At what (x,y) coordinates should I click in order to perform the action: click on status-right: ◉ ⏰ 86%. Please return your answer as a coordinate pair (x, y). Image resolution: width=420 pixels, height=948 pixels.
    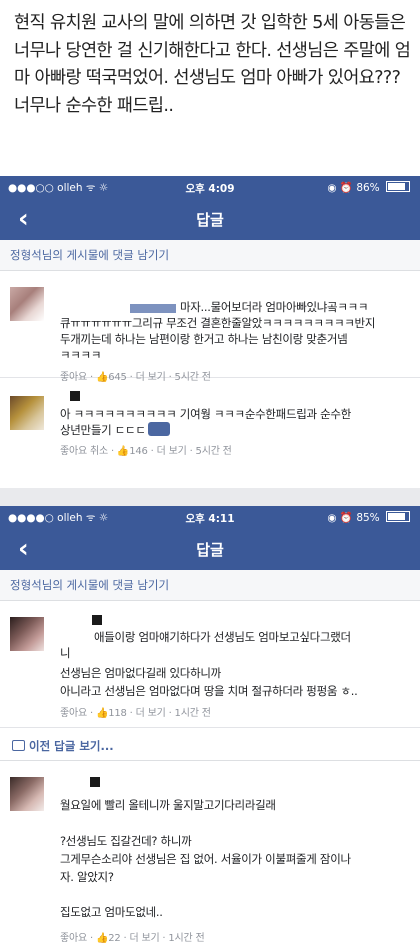
    Looking at the image, I should click on (368, 187).